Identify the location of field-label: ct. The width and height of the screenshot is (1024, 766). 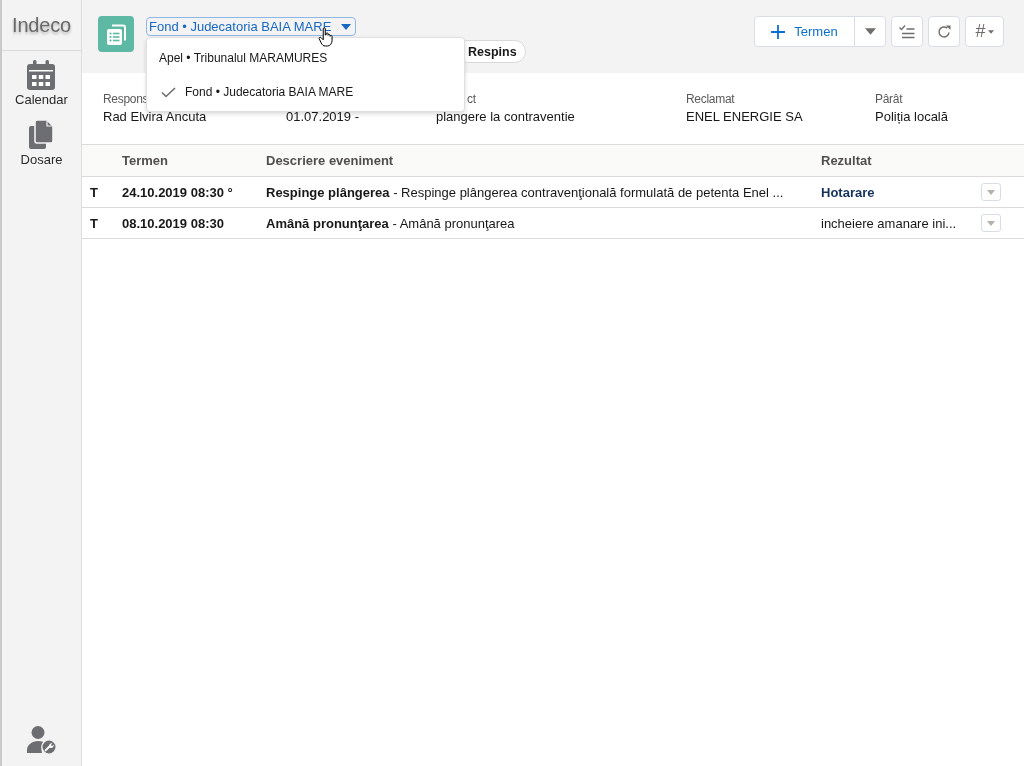
(471, 99).